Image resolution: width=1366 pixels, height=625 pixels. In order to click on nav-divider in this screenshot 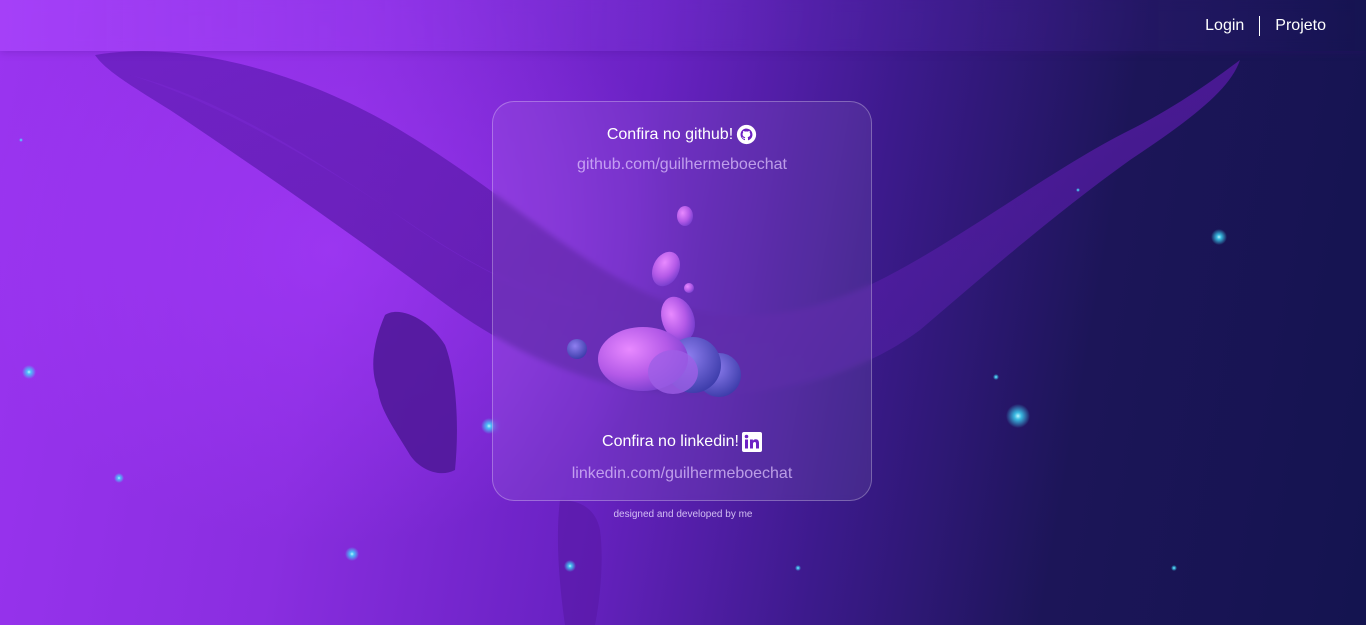, I will do `click(1260, 25)`.